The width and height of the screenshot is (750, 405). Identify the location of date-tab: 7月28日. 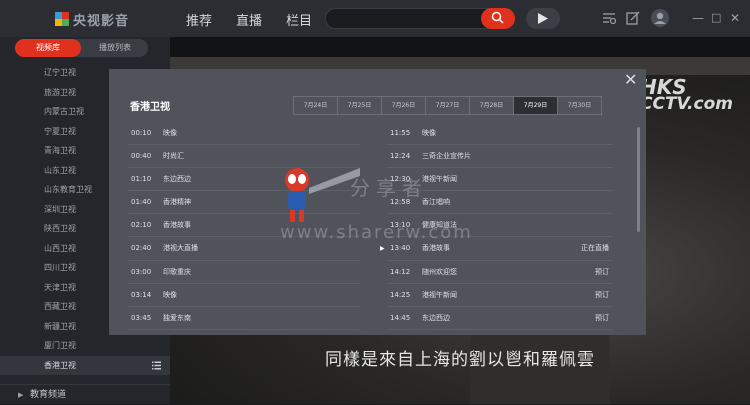
(491, 105).